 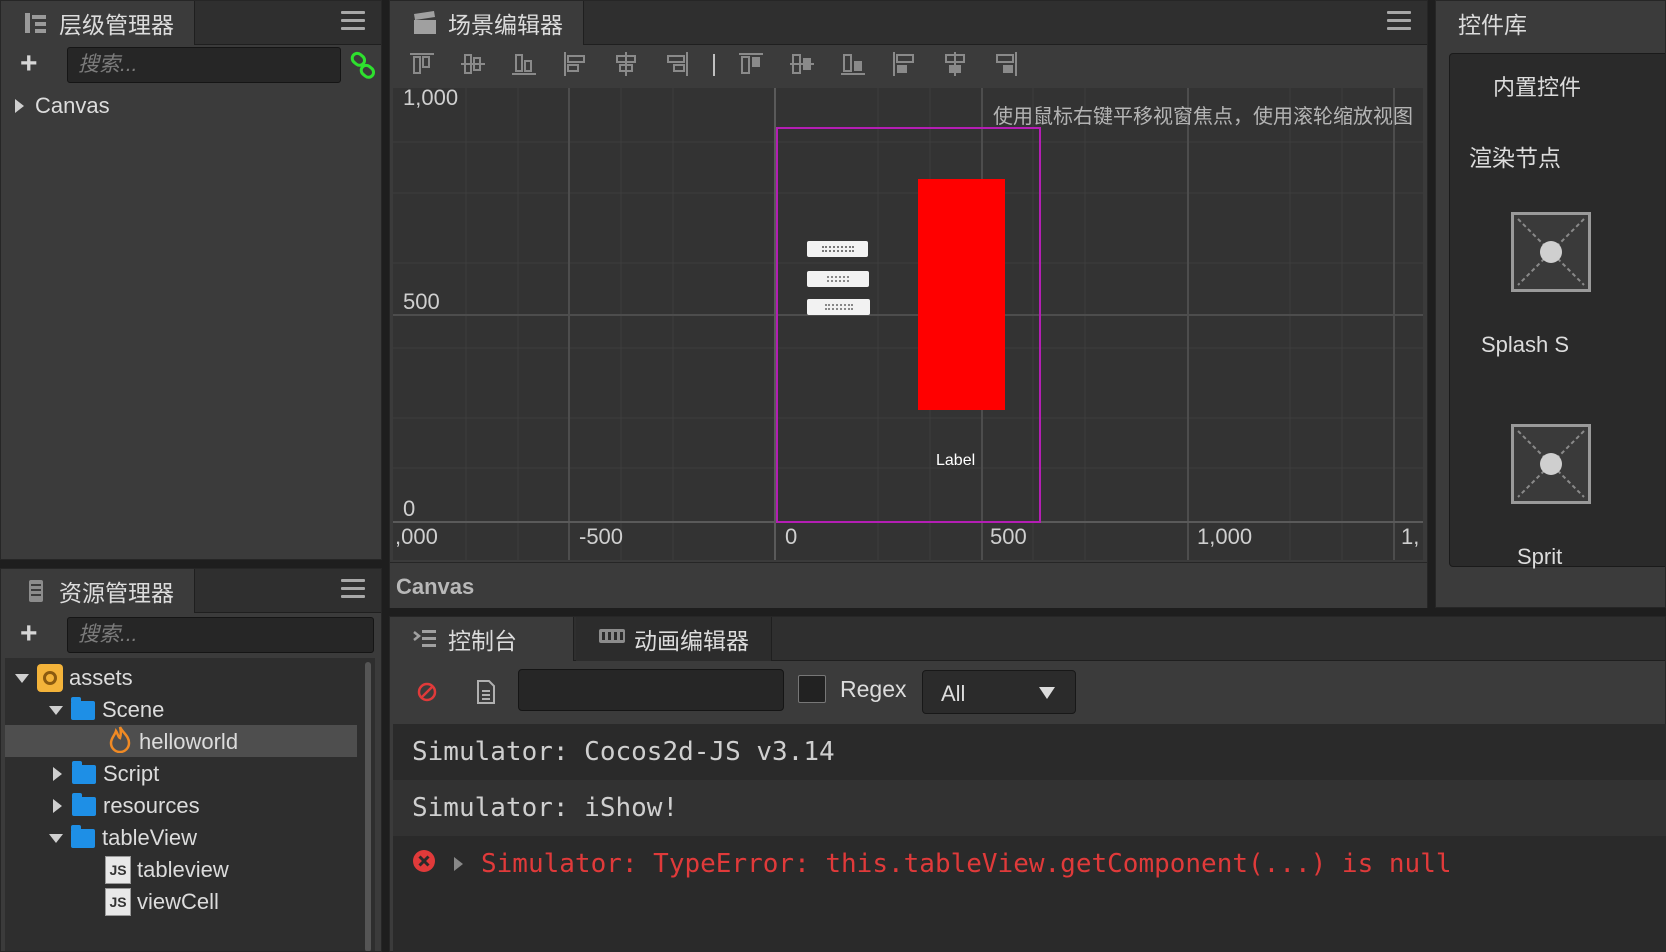 I want to click on console-tab-label: 控制台, so click(x=482, y=641).